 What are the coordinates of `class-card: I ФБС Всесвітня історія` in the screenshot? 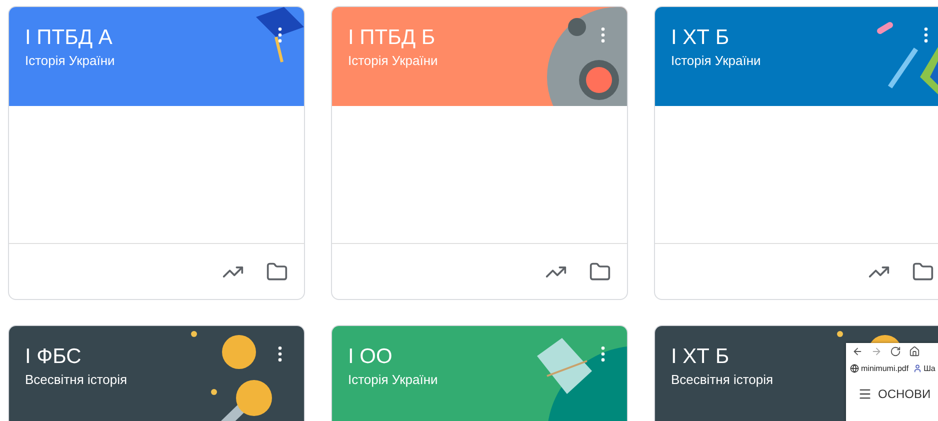 It's located at (156, 373).